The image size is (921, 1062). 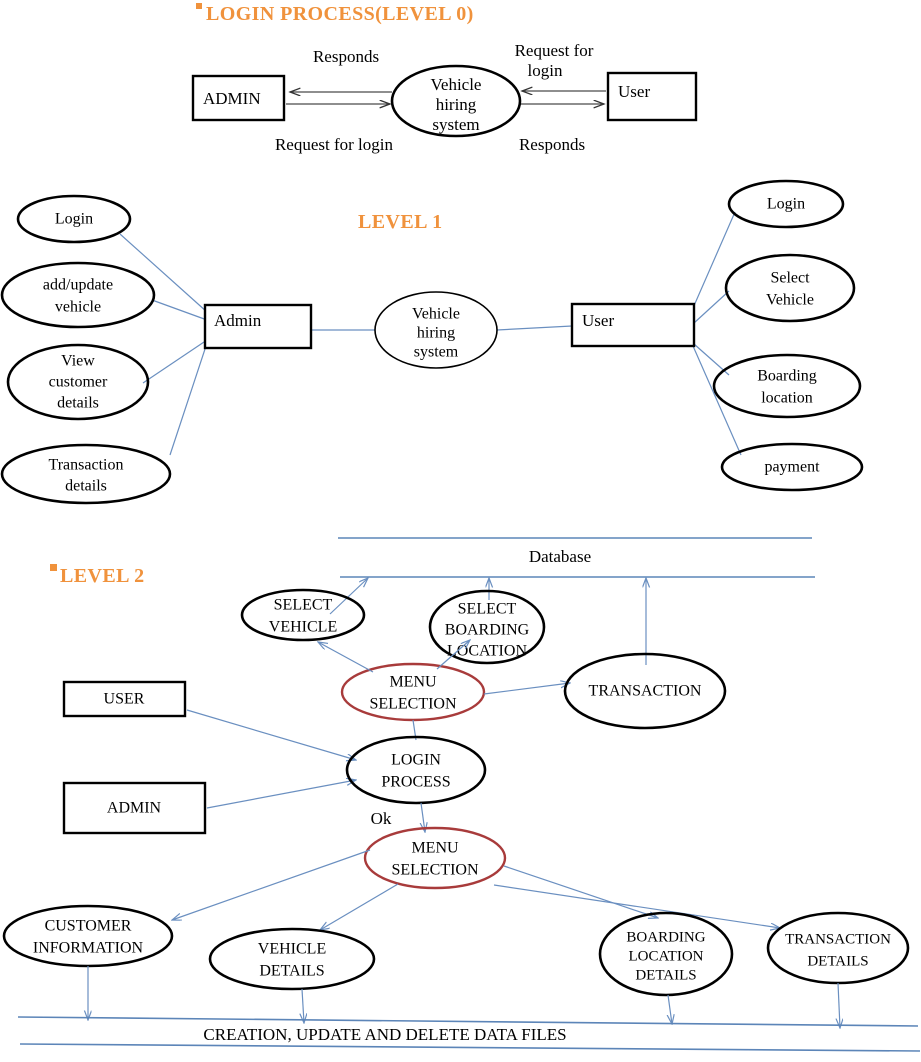 What do you see at coordinates (78, 295) in the screenshot?
I see `level1-admin-process-add-update-vehicle` at bounding box center [78, 295].